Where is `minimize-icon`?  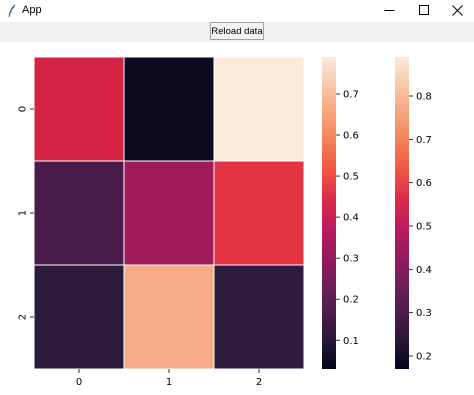
minimize-icon is located at coordinates (389, 10).